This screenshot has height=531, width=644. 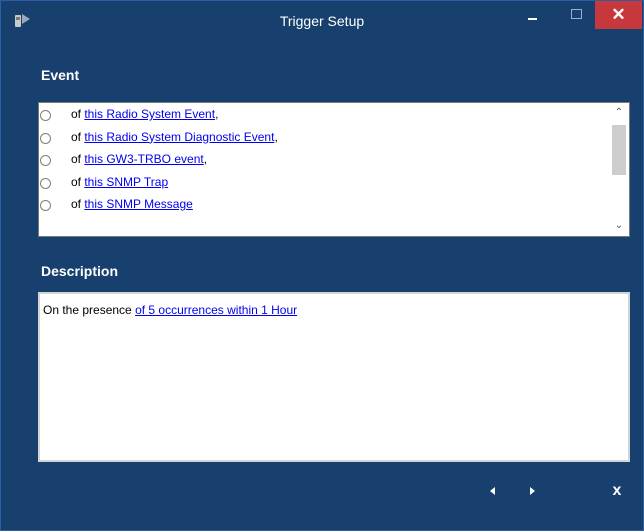 I want to click on scrollbar-thumb, so click(x=619, y=150).